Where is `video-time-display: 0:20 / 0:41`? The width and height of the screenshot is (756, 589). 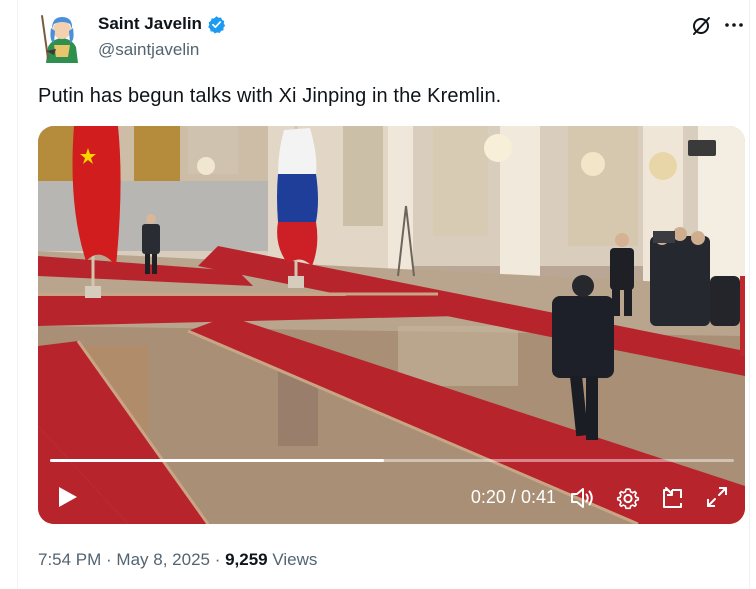
video-time-display: 0:20 / 0:41 is located at coordinates (507, 497).